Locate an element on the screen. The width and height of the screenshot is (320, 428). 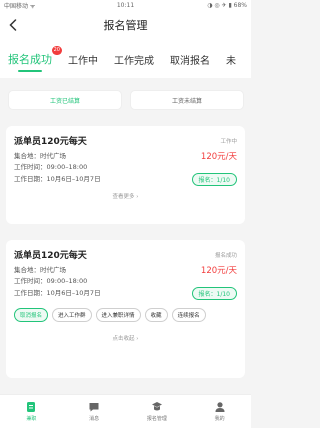
tab-working: 工作中 is located at coordinates (83, 59).